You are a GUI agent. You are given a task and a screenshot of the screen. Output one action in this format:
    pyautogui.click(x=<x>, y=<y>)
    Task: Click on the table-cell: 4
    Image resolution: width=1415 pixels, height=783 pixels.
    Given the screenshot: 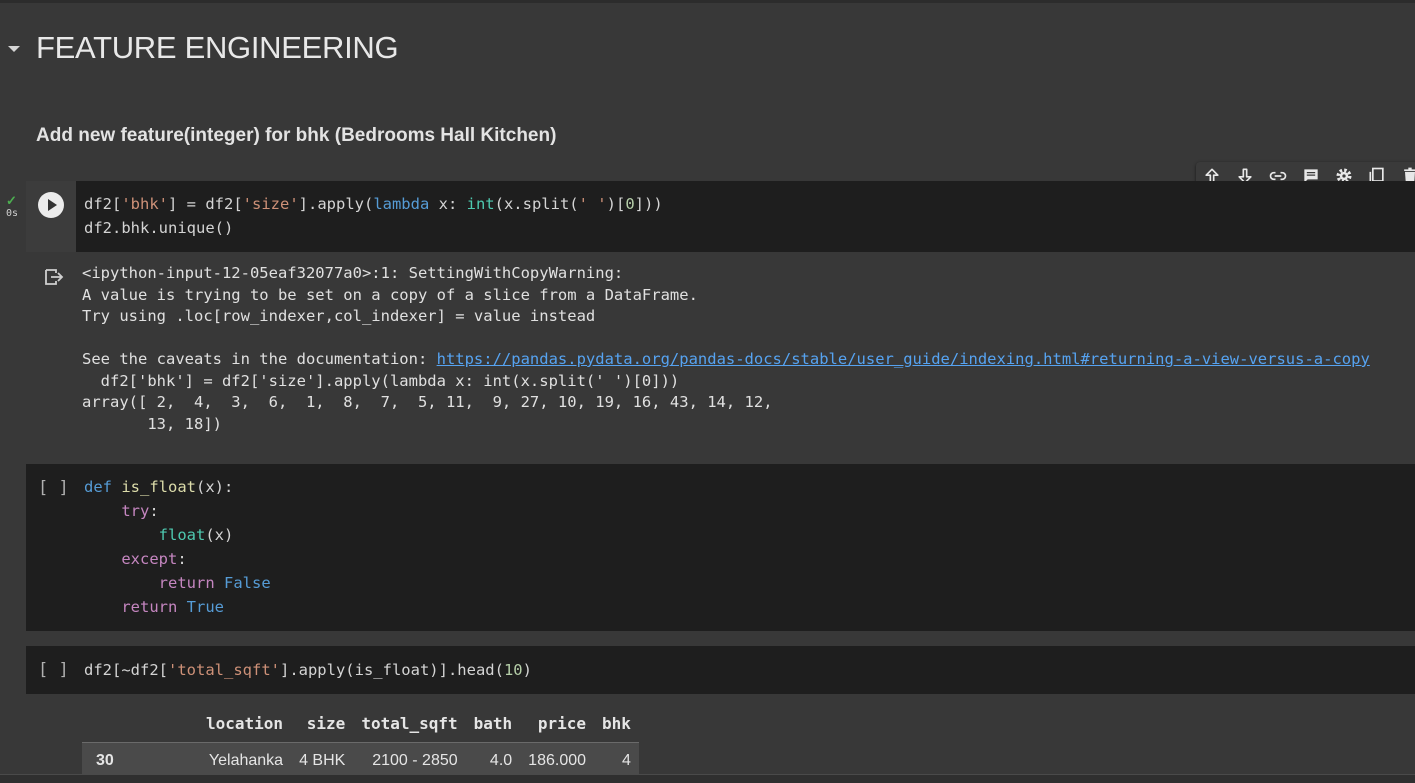 What is the action you would take?
    pyautogui.click(x=616, y=758)
    